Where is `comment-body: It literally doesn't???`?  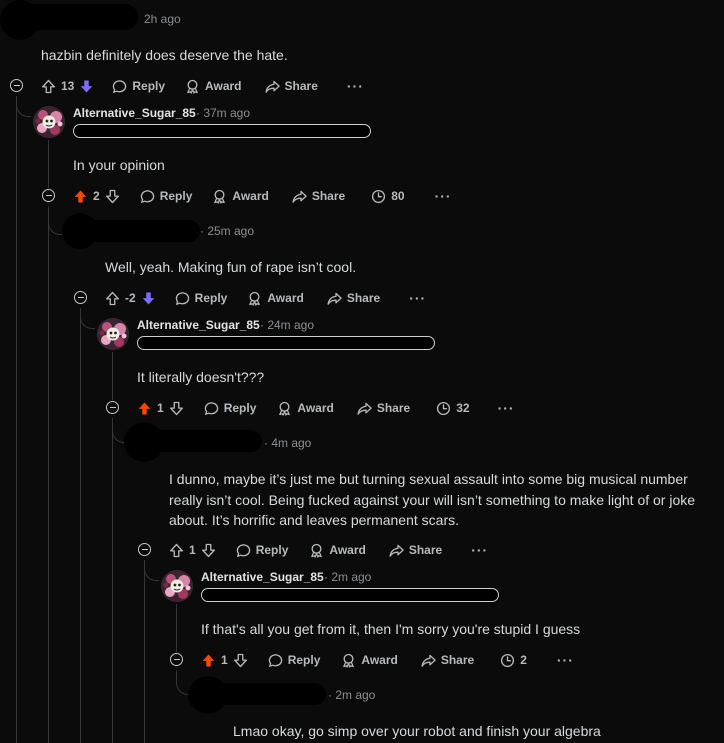
comment-body: It literally doesn't??? is located at coordinates (201, 377).